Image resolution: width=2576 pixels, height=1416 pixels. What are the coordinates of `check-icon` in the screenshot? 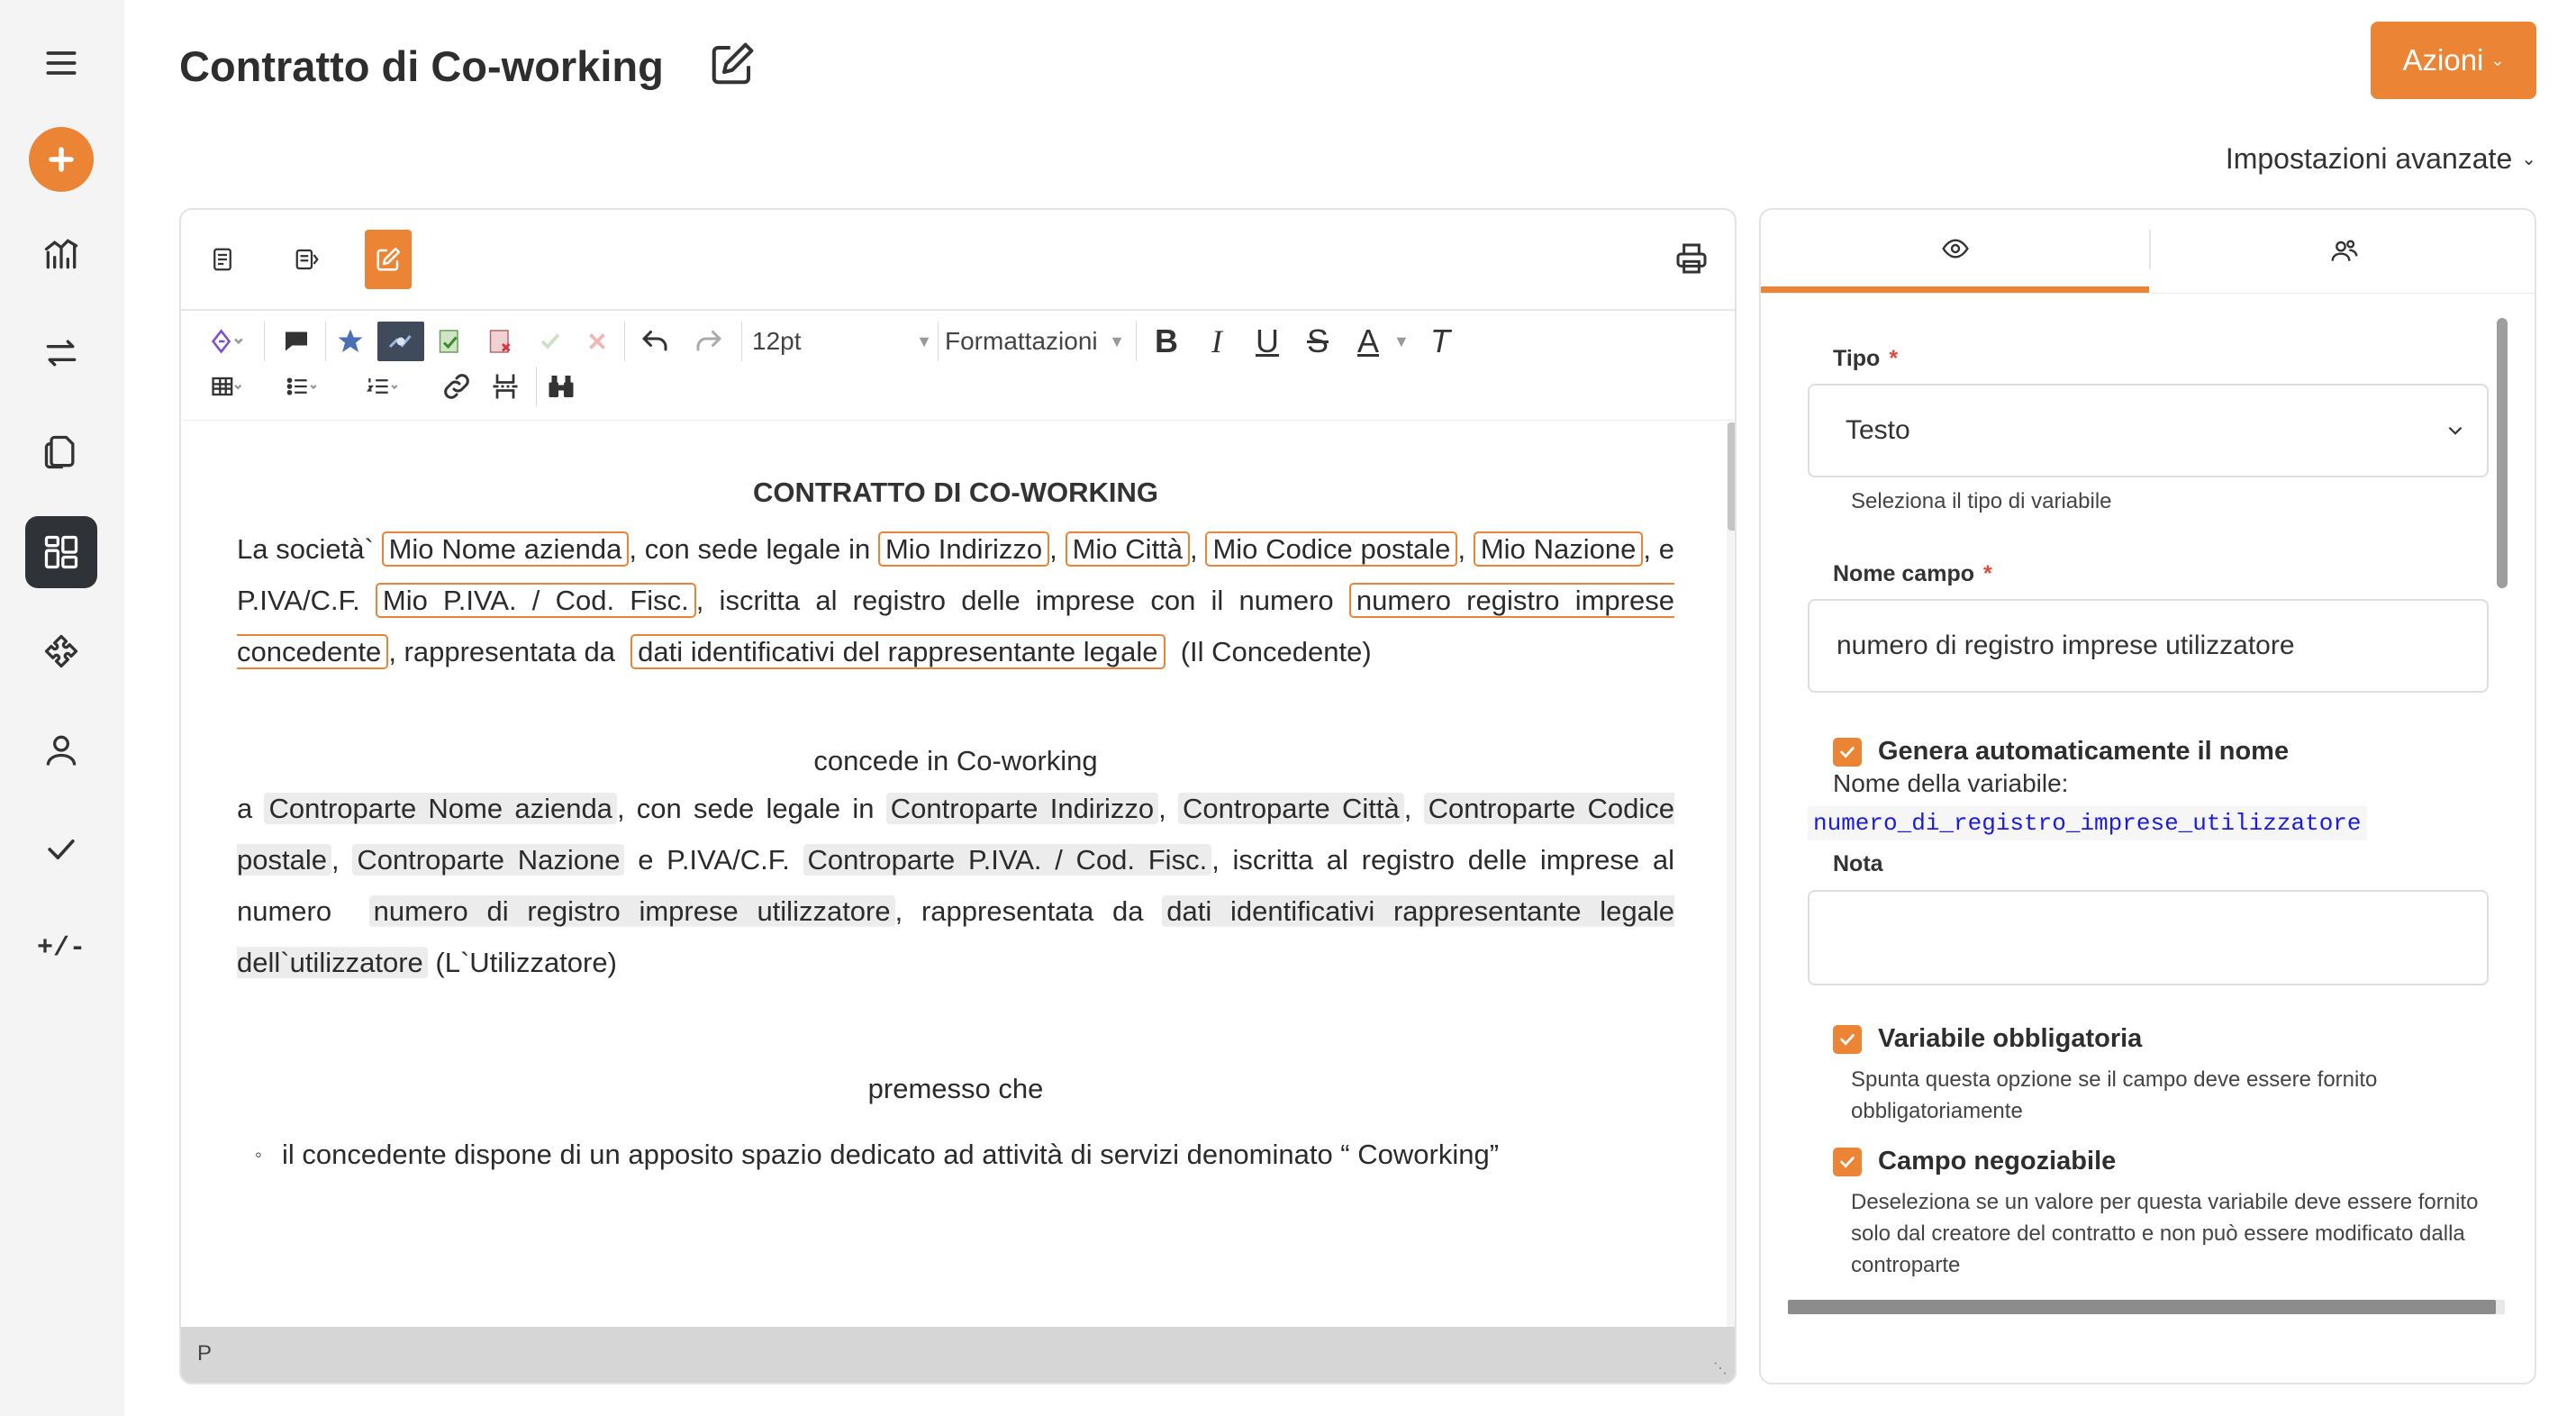 It's located at (61, 849).